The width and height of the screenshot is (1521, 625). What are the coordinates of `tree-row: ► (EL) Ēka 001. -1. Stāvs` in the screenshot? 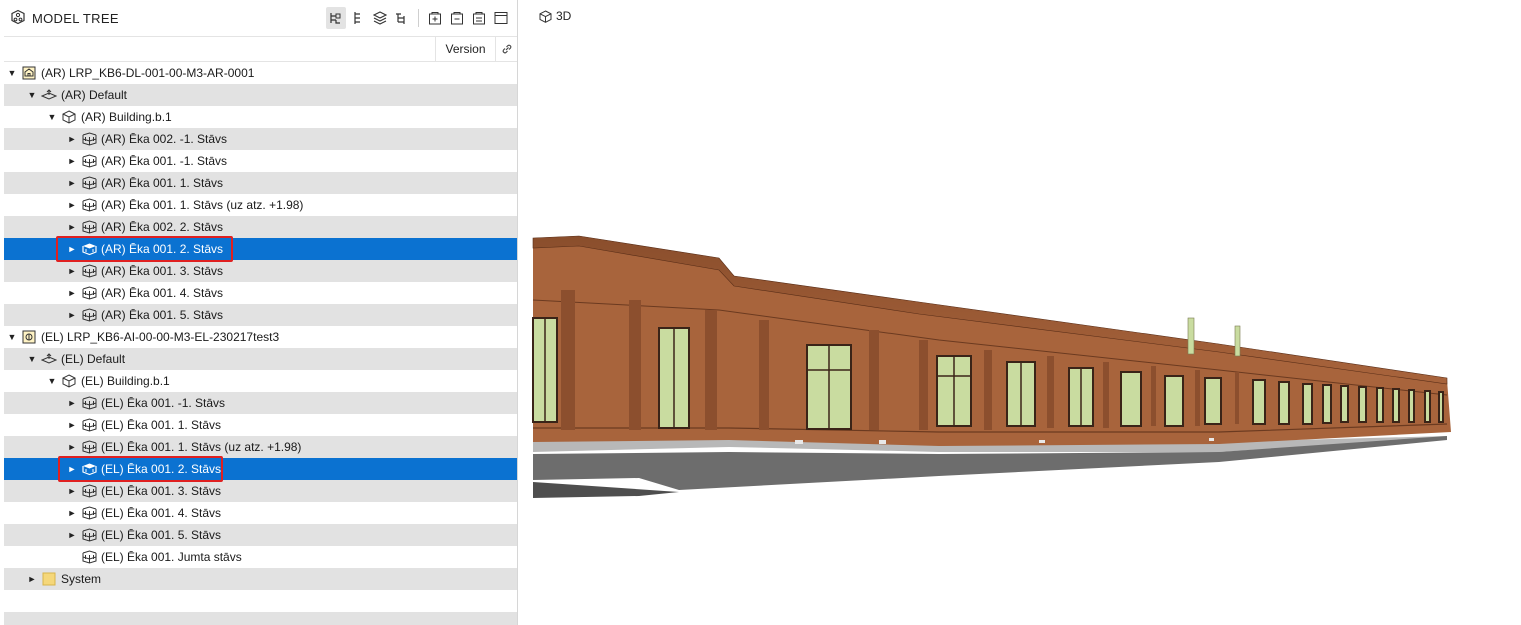 It's located at (260, 403).